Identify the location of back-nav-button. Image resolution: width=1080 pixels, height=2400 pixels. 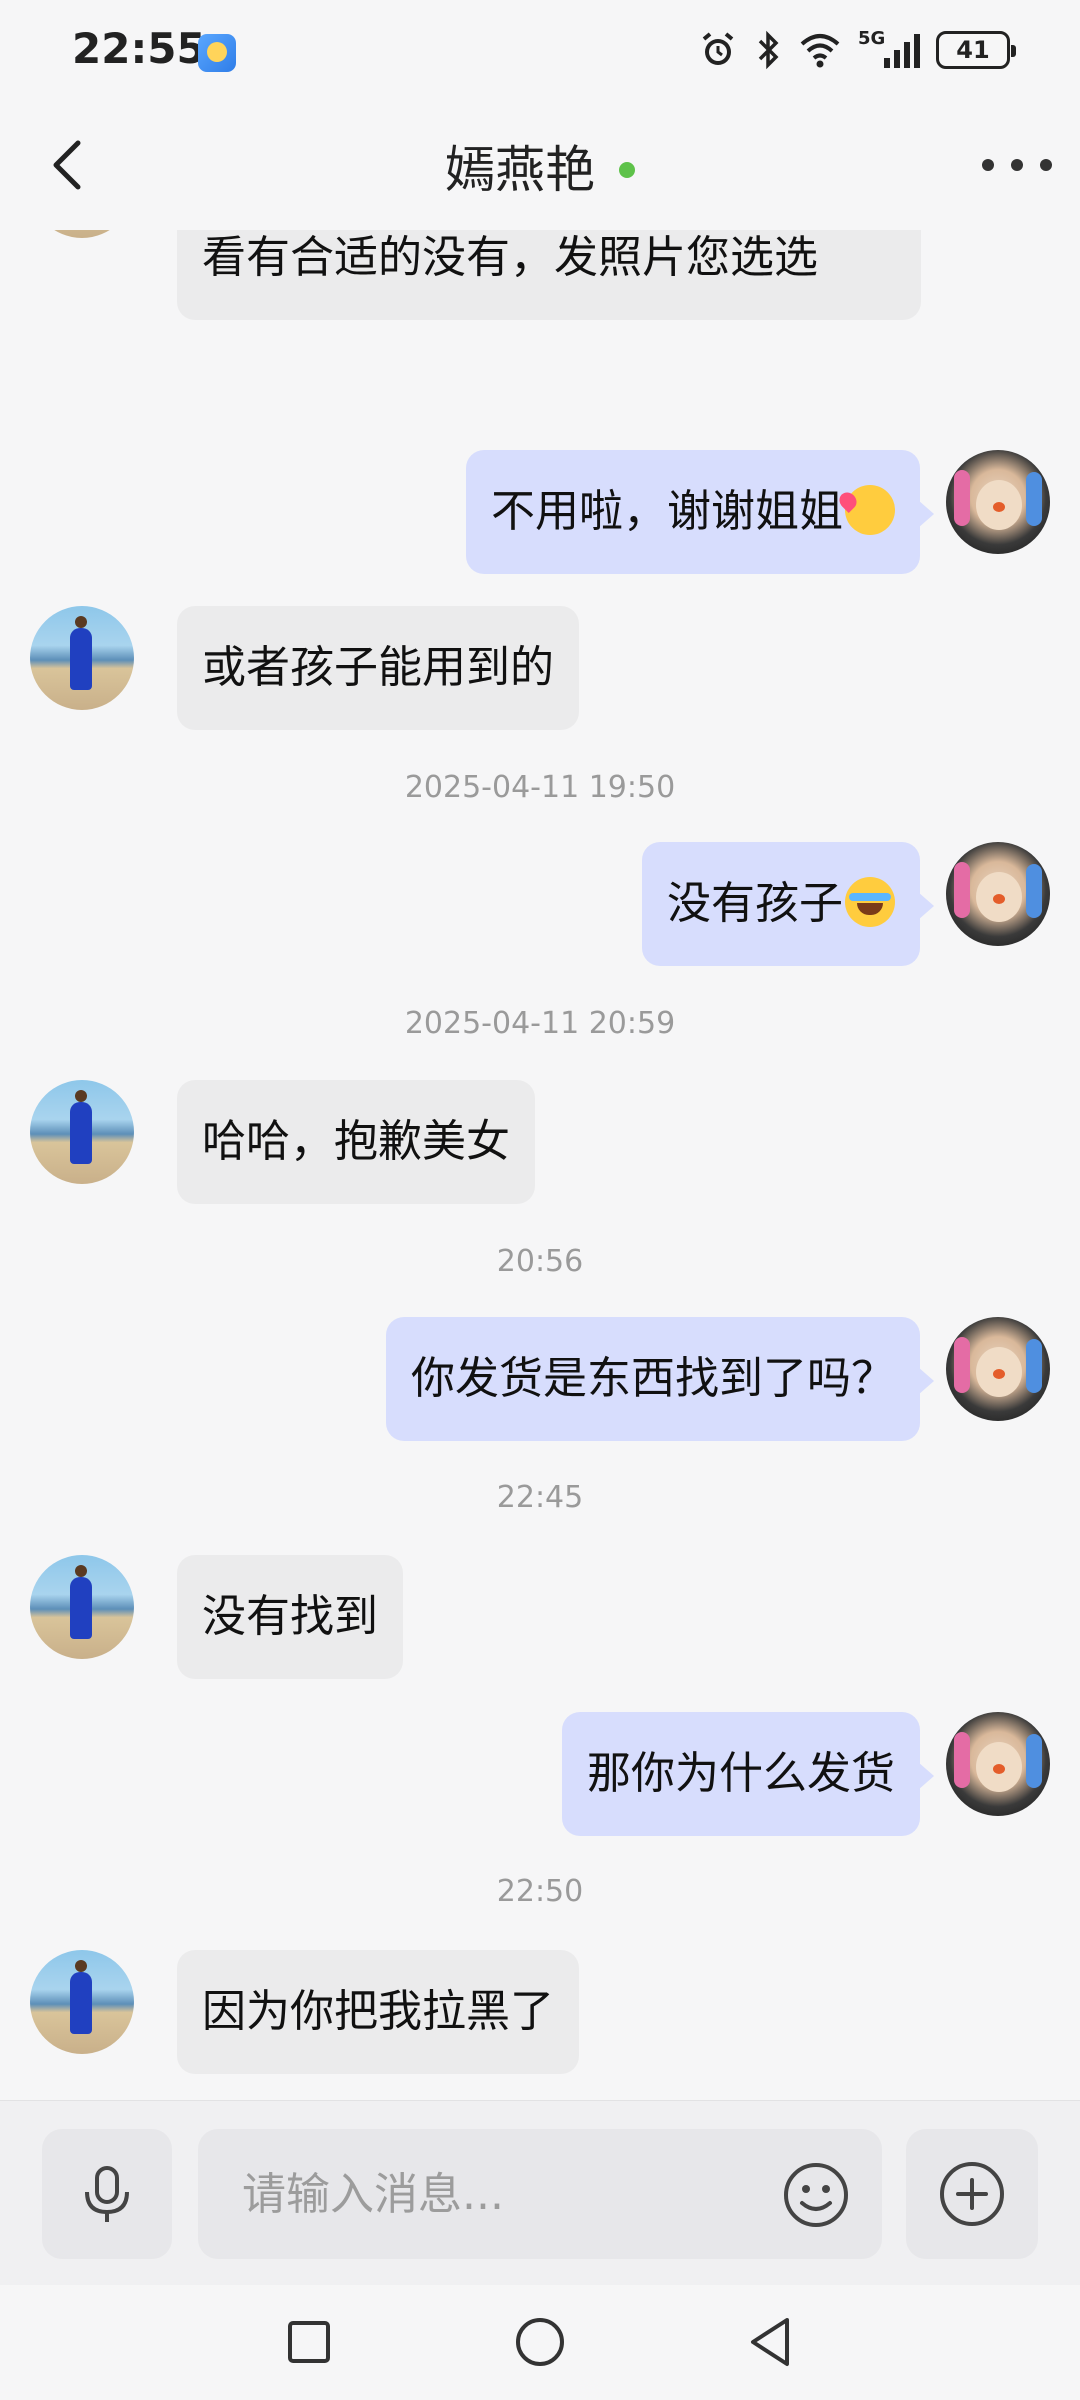
(771, 2342).